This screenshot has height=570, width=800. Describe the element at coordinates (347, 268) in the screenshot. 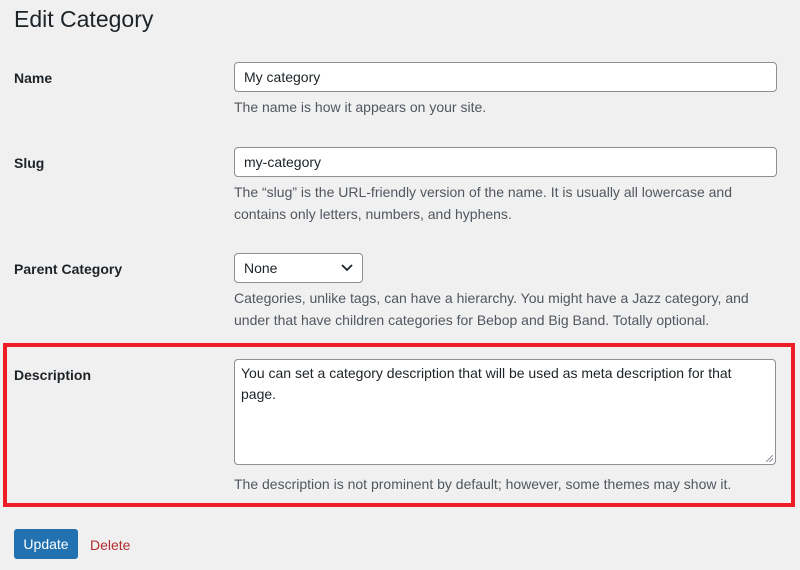

I see `chevron-down-icon` at that location.